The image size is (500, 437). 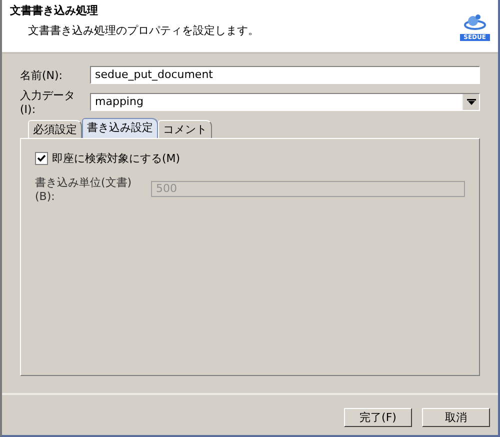 What do you see at coordinates (84, 189) in the screenshot?
I see `field-label: 書き込み単位(文書)(B):` at bounding box center [84, 189].